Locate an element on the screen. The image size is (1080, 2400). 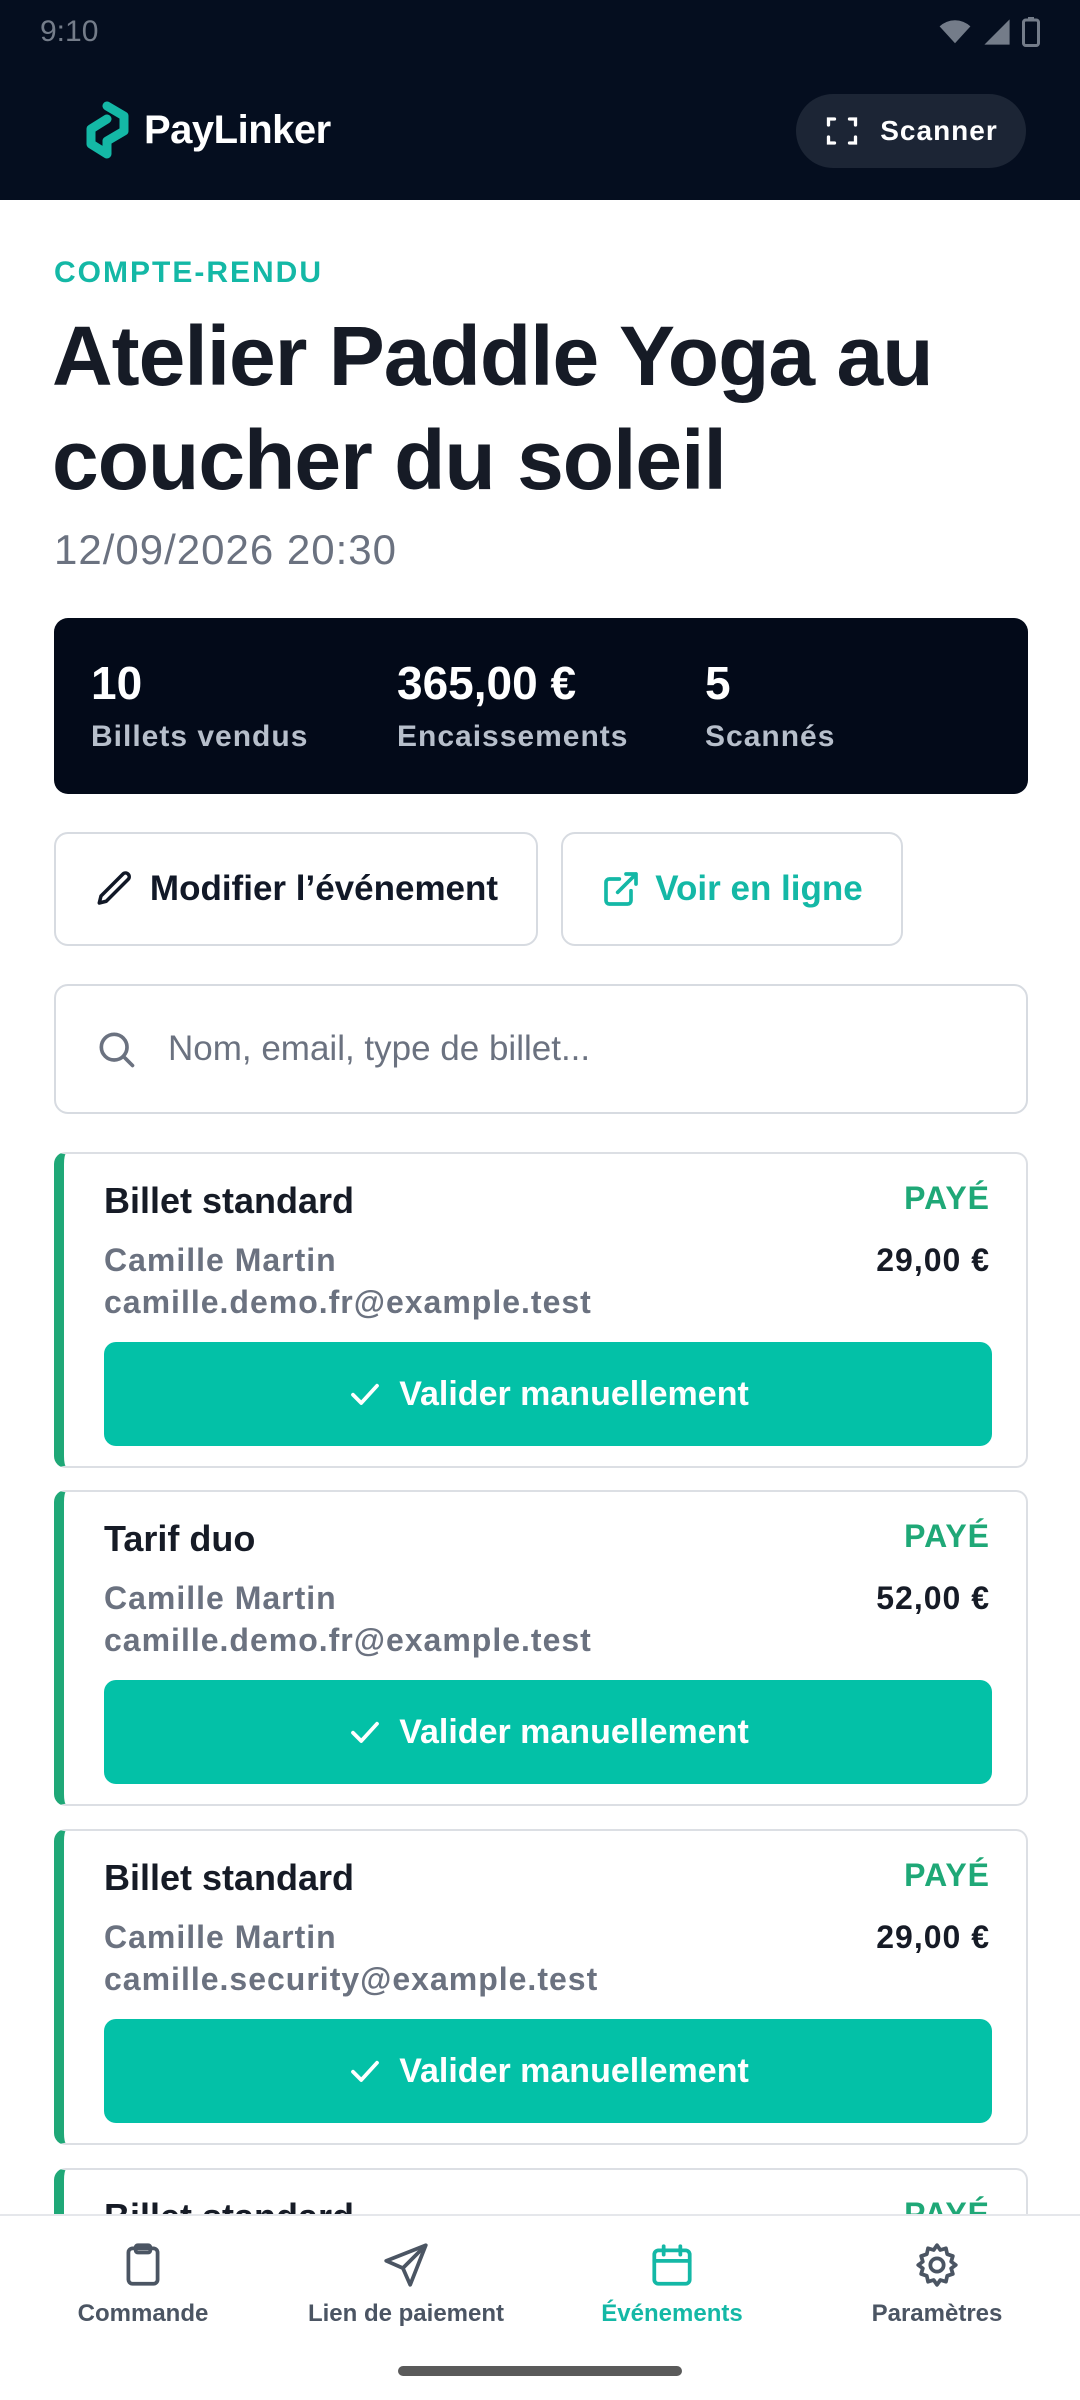
home-indicator is located at coordinates (540, 2371).